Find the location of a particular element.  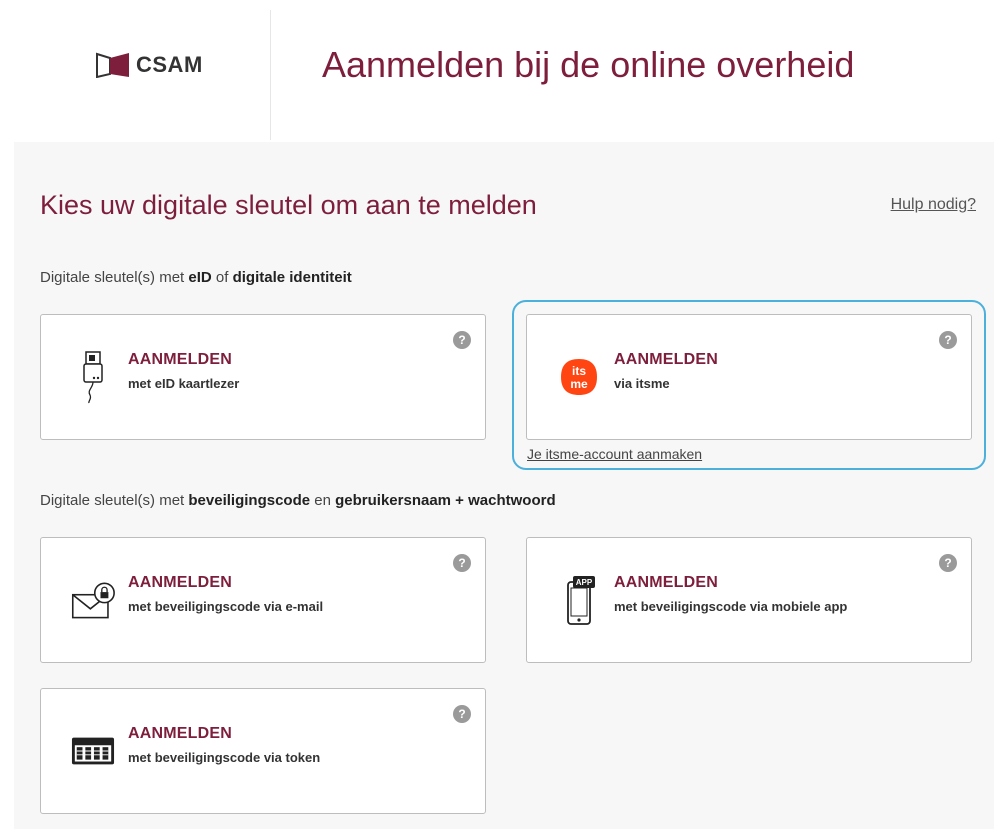

card-subtitle: via itsme is located at coordinates (642, 383).